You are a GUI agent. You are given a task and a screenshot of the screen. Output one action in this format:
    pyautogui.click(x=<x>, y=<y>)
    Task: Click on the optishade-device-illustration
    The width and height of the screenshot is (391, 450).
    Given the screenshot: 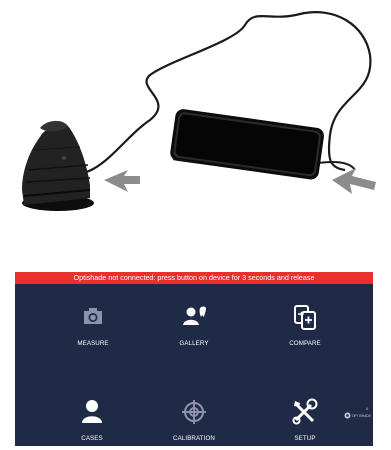 What is the action you would take?
    pyautogui.click(x=58, y=165)
    